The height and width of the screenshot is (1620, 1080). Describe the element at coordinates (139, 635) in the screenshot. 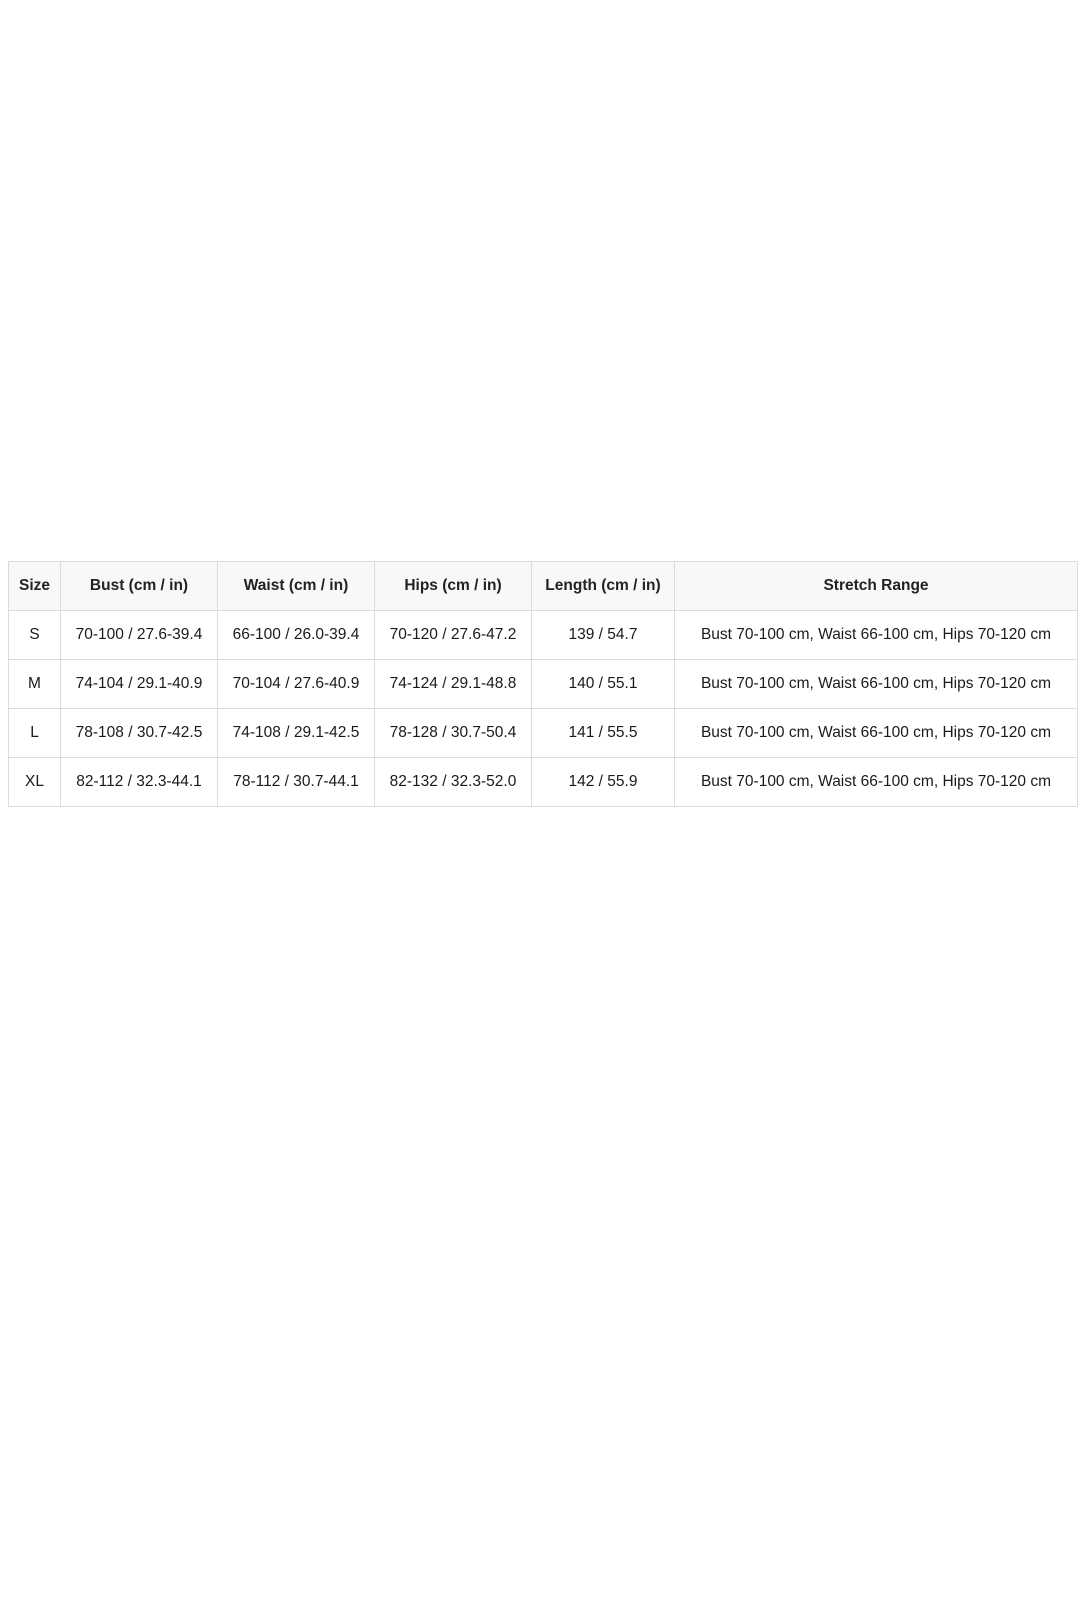

I see `cell-bust: 70-100 / 27.6-39.4` at that location.